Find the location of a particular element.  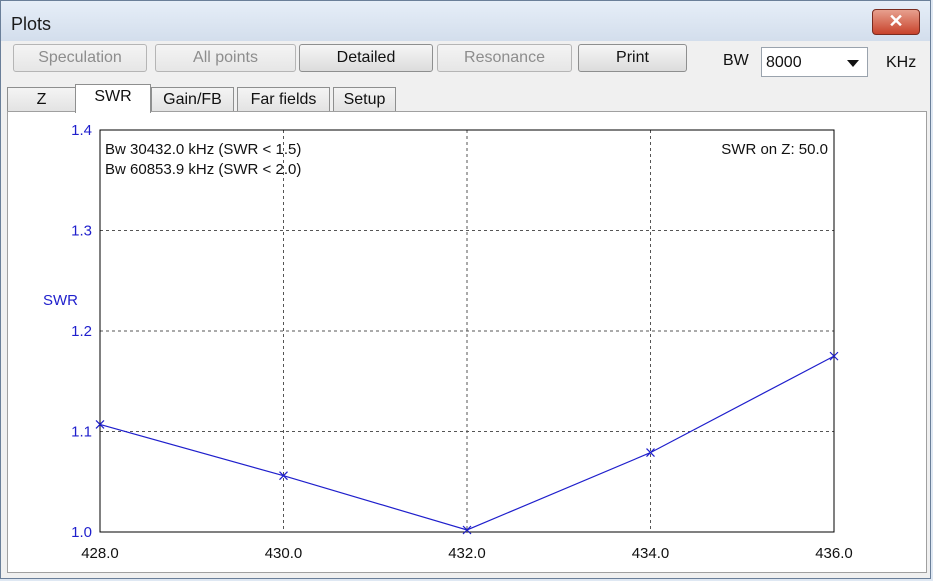

x-tick-label: 432.0 is located at coordinates (467, 553).